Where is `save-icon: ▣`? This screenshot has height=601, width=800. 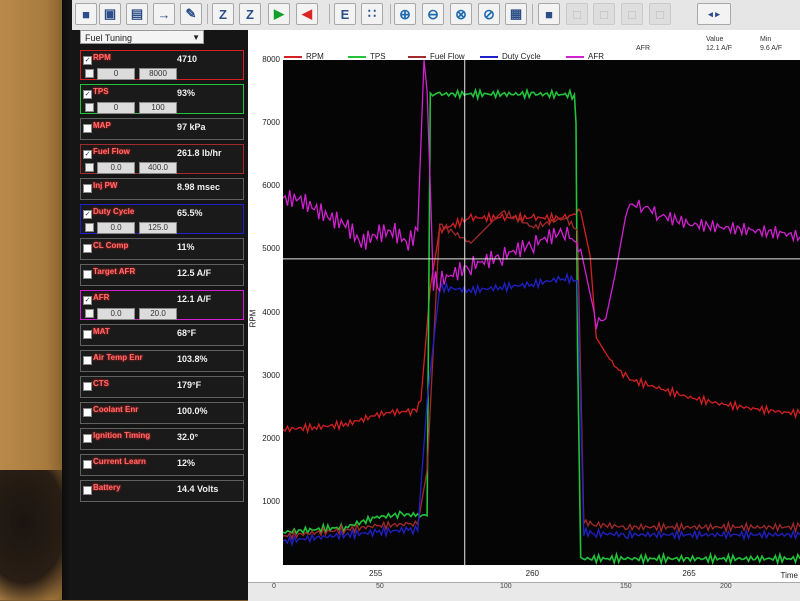 save-icon: ▣ is located at coordinates (110, 14).